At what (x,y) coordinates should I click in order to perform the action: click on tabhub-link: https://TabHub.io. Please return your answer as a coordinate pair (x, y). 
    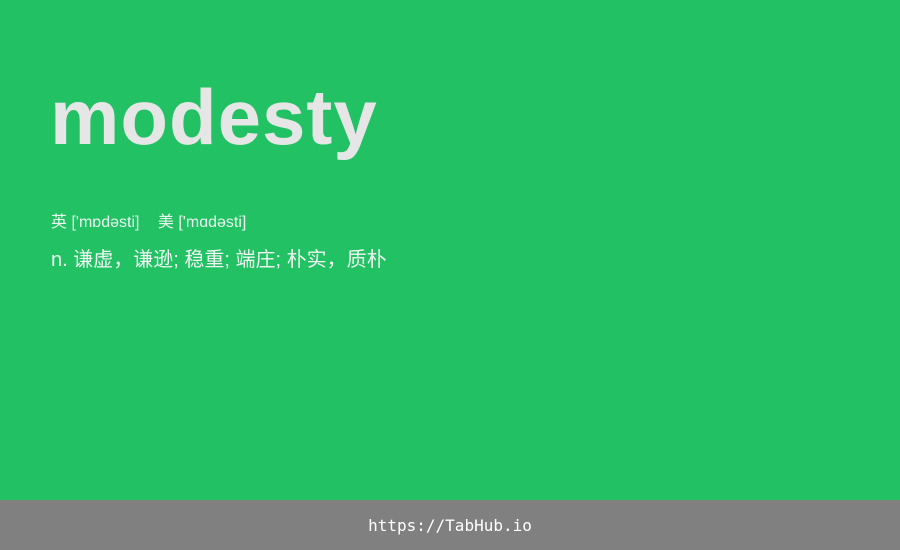
    Looking at the image, I should click on (450, 525).